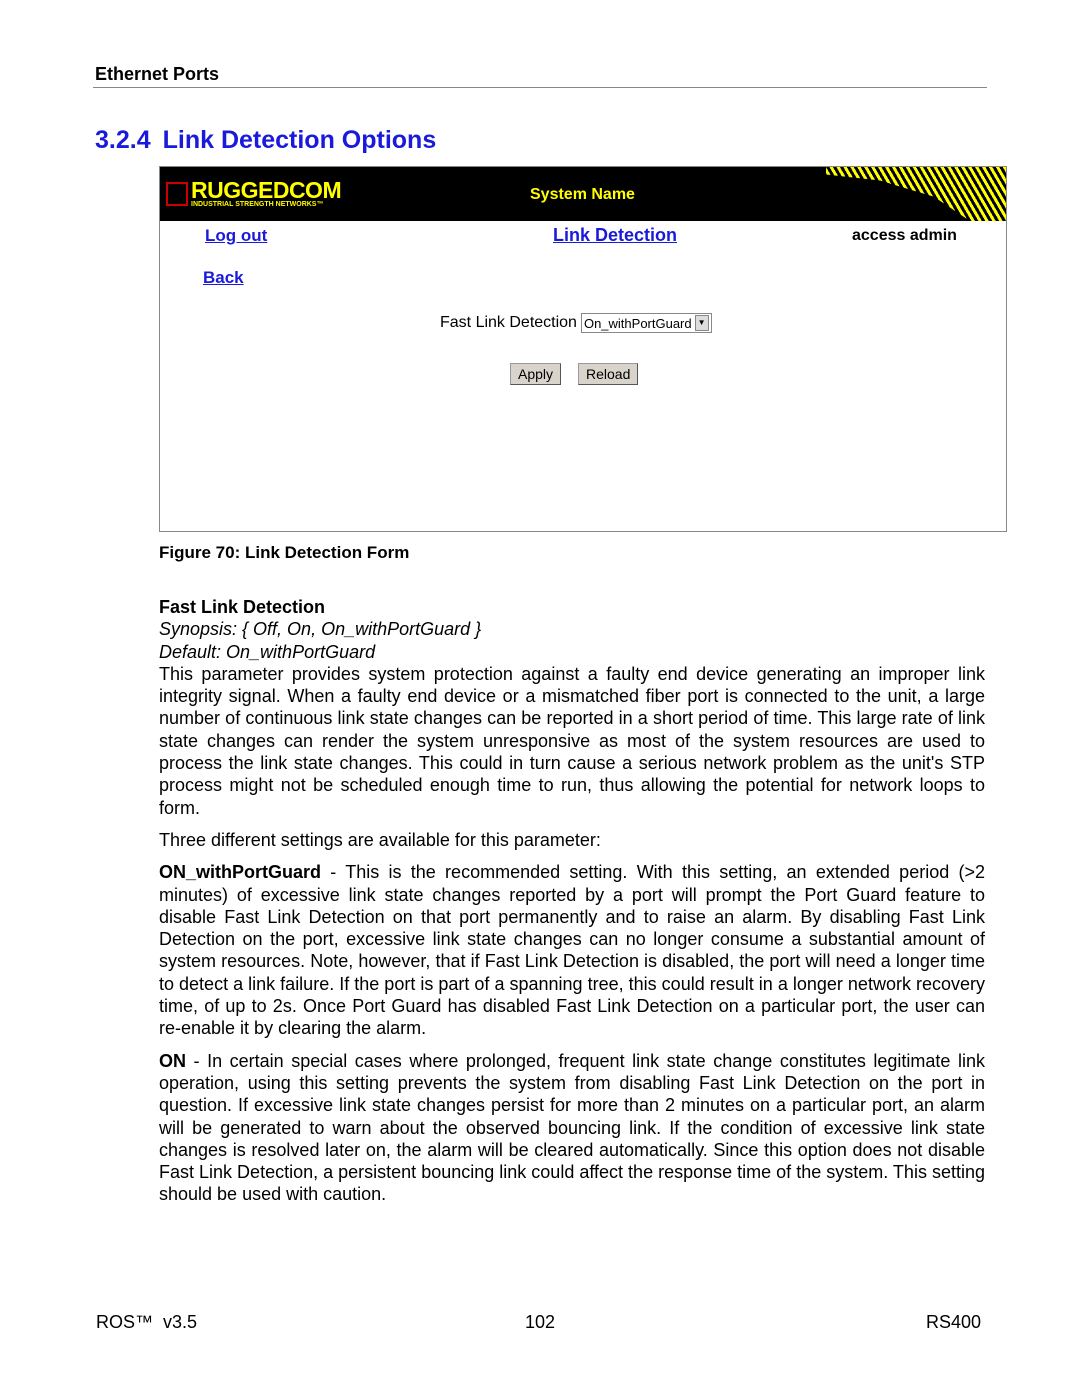 This screenshot has height=1397, width=1080. What do you see at coordinates (257, 204) in the screenshot?
I see `logo-tagline: INDUSTRIAL STRENGTH NETWORKS™` at bounding box center [257, 204].